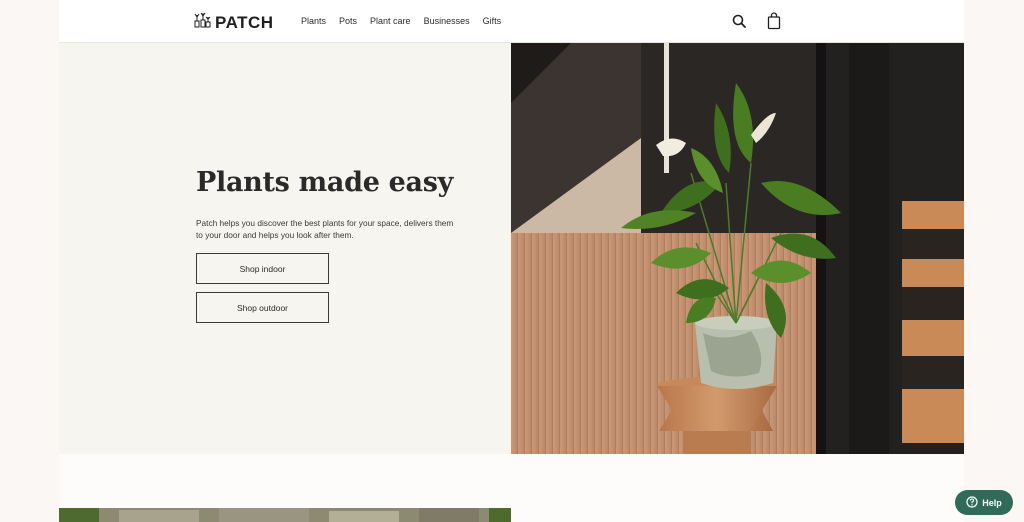 The image size is (1024, 522). I want to click on nav-item-plant-care: Plant care, so click(390, 21).